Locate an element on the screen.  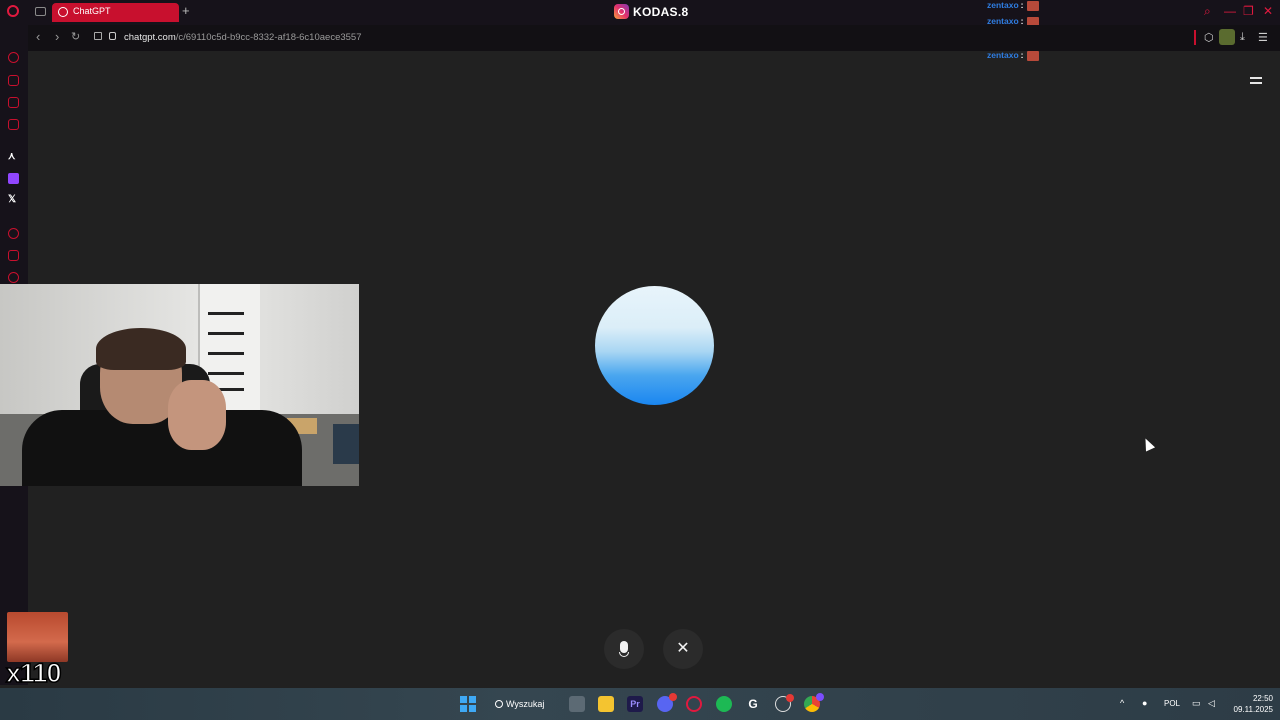
minimize-button: — is located at coordinates (1230, 11).